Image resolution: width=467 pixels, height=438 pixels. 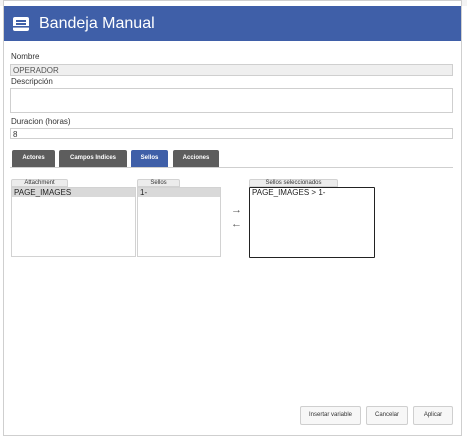 What do you see at coordinates (232, 23) in the screenshot?
I see `dialog-header: Bandeja Manual` at bounding box center [232, 23].